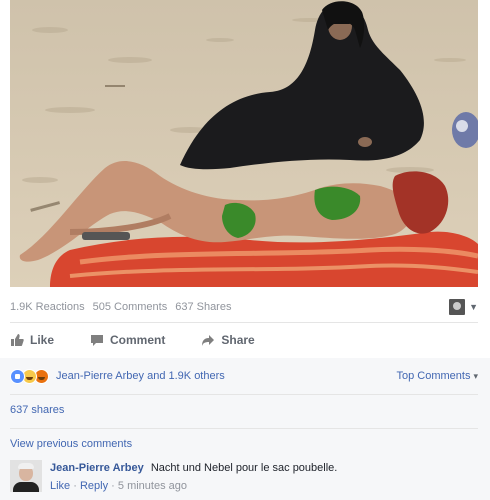 The width and height of the screenshot is (490, 500). Describe the element at coordinates (208, 340) in the screenshot. I see `share-arrow-icon` at that location.